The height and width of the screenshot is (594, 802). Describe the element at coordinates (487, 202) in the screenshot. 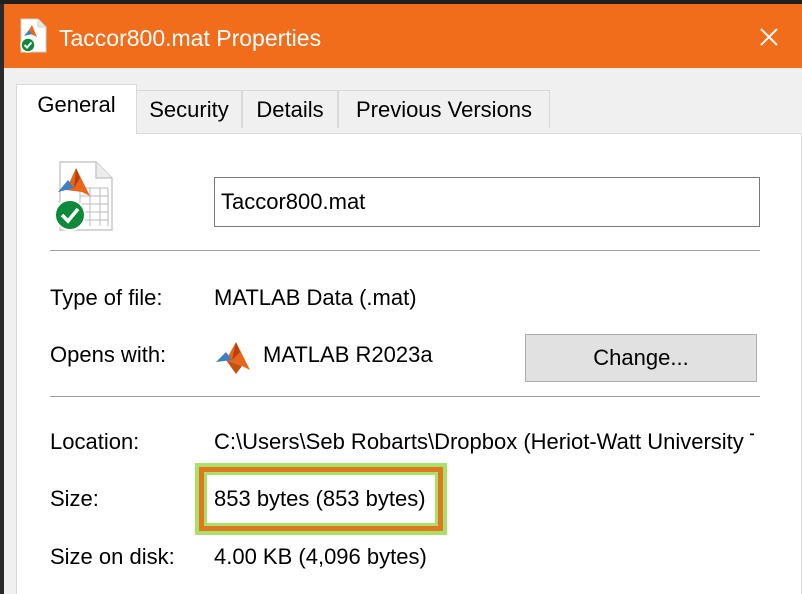

I see `file-name-input` at that location.